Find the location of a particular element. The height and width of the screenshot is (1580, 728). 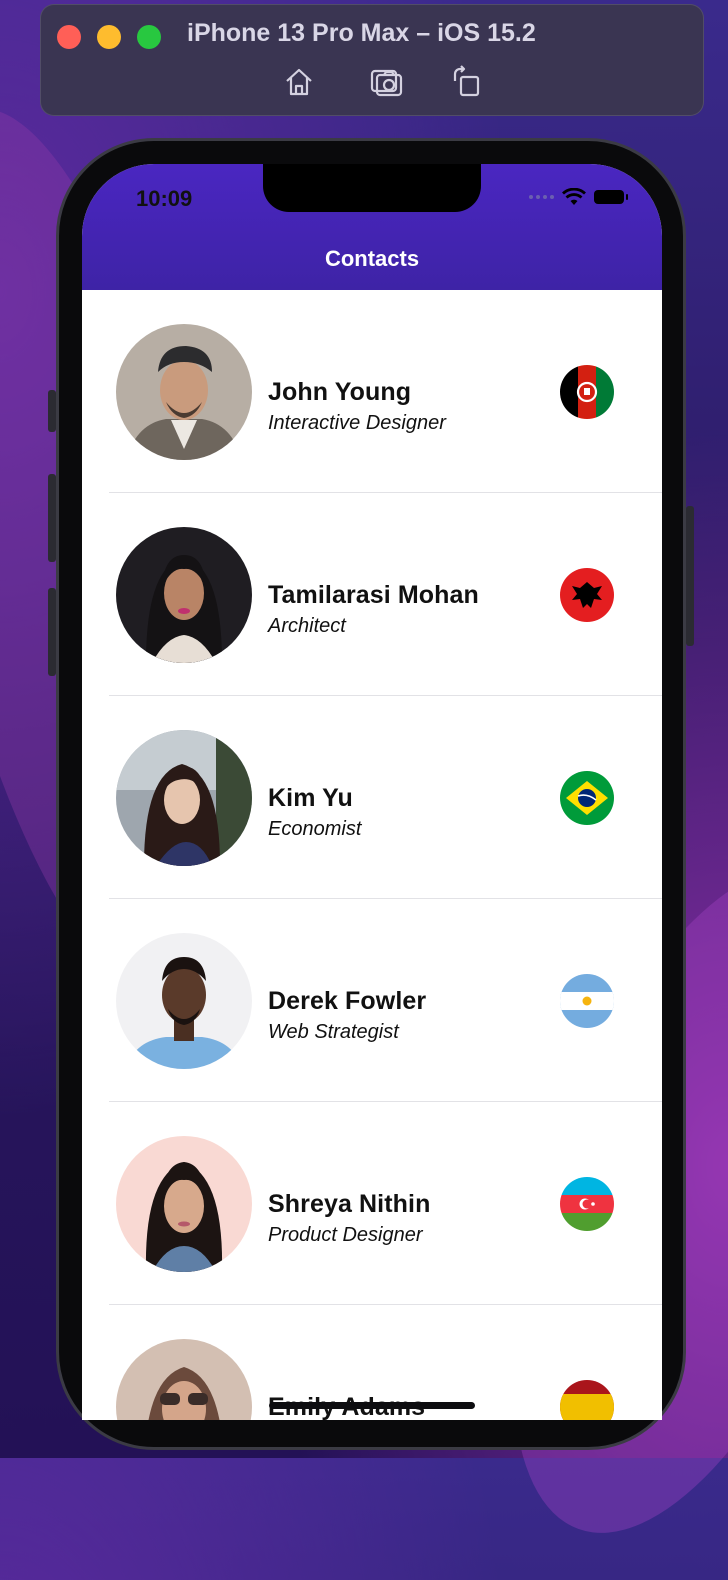

contact-title: Interactive Designer is located at coordinates (357, 423).